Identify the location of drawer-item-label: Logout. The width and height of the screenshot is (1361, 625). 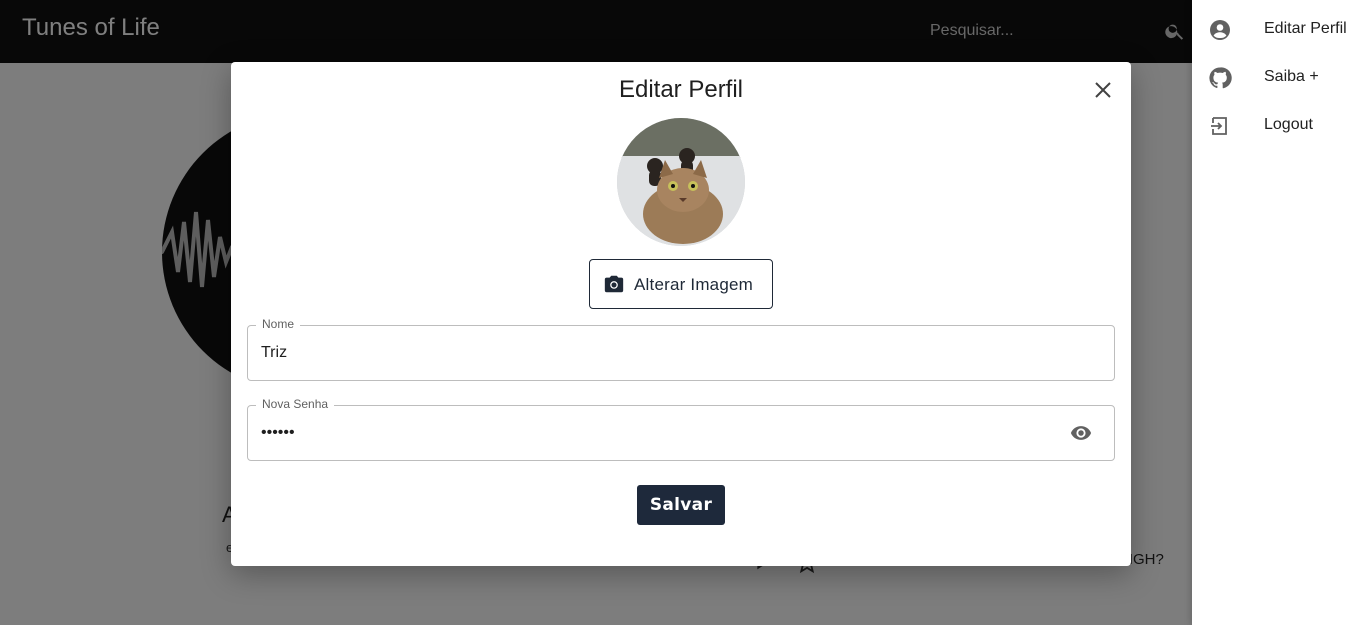
(1288, 124).